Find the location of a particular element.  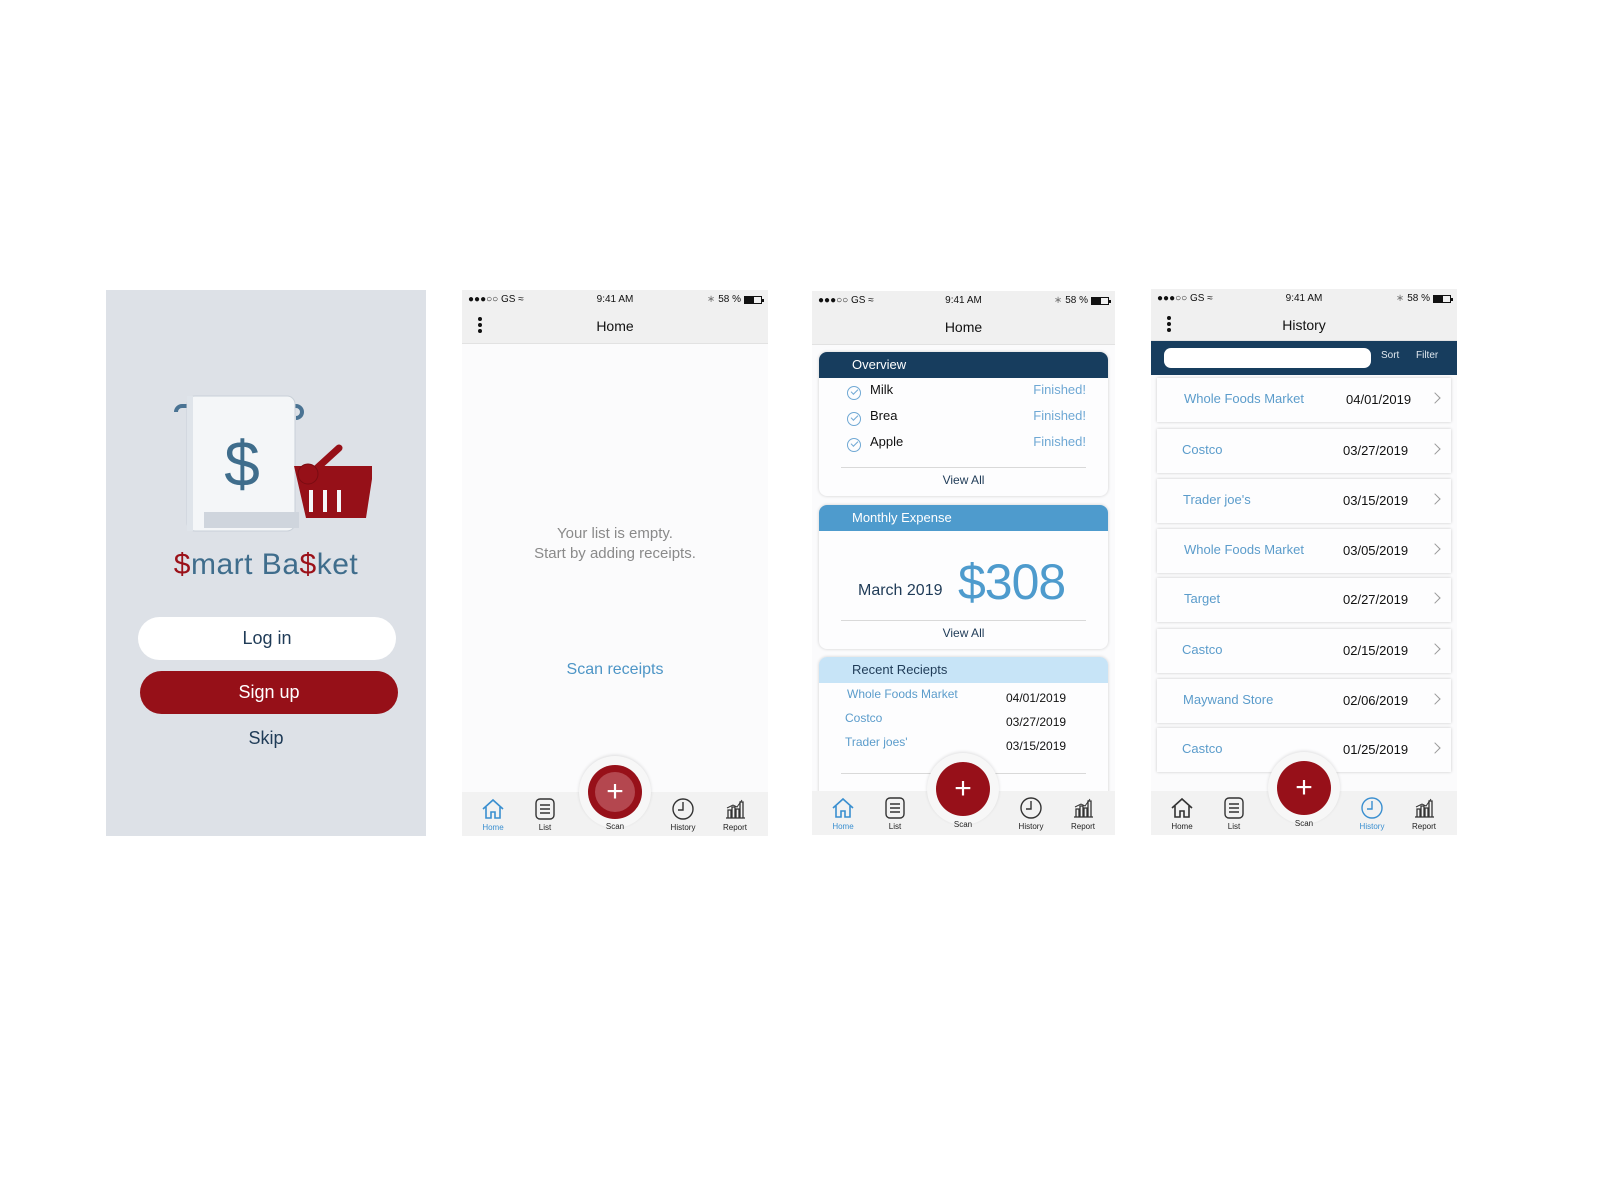

search-input is located at coordinates (1267, 358).